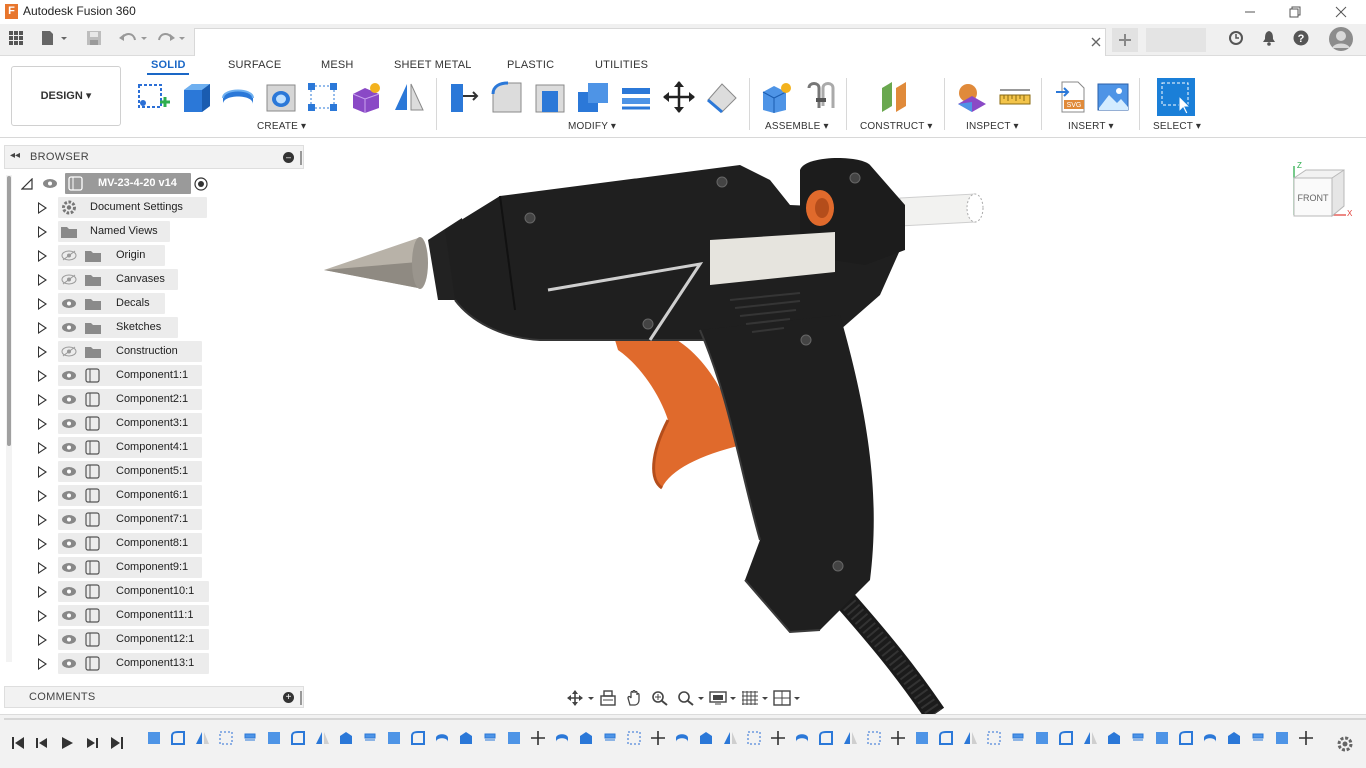 Image resolution: width=1366 pixels, height=768 pixels. What do you see at coordinates (153, 97) in the screenshot?
I see `create-sketch-icon` at bounding box center [153, 97].